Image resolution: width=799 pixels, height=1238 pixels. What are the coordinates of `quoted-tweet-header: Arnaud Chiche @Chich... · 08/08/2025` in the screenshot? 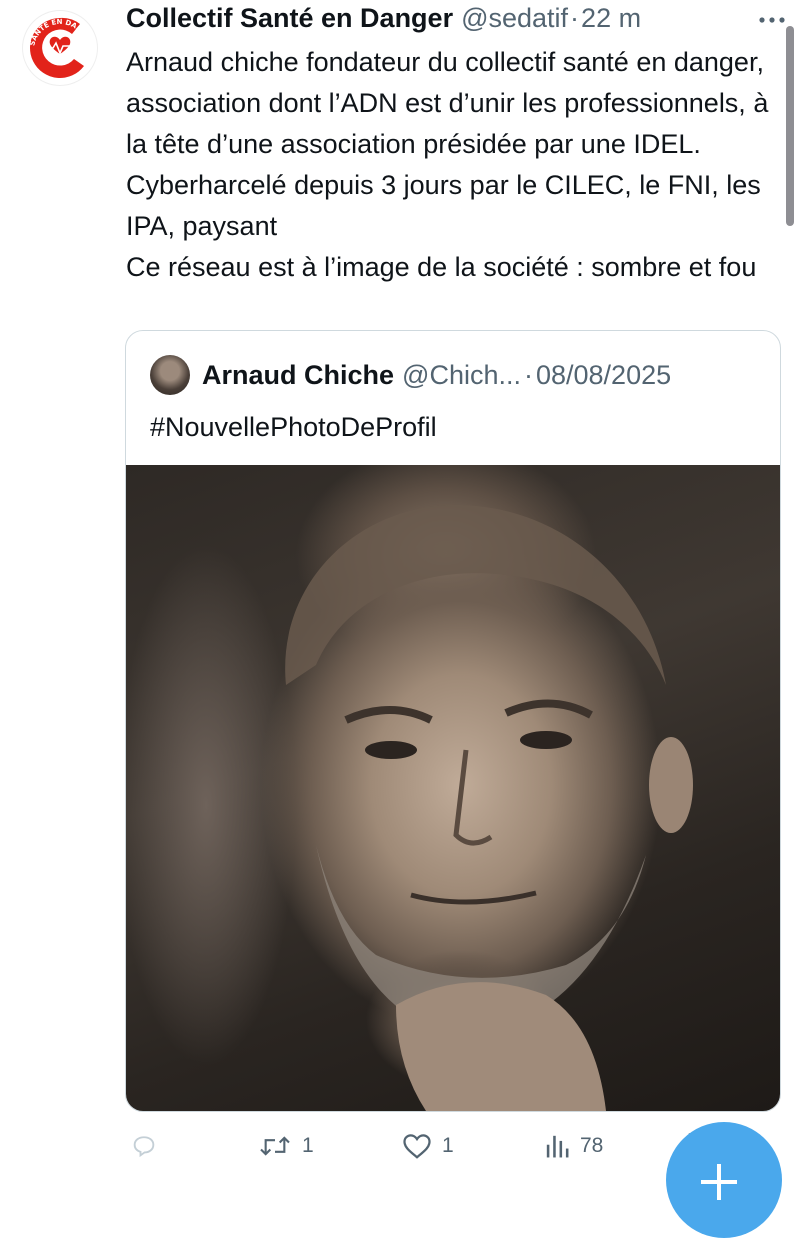 It's located at (410, 375).